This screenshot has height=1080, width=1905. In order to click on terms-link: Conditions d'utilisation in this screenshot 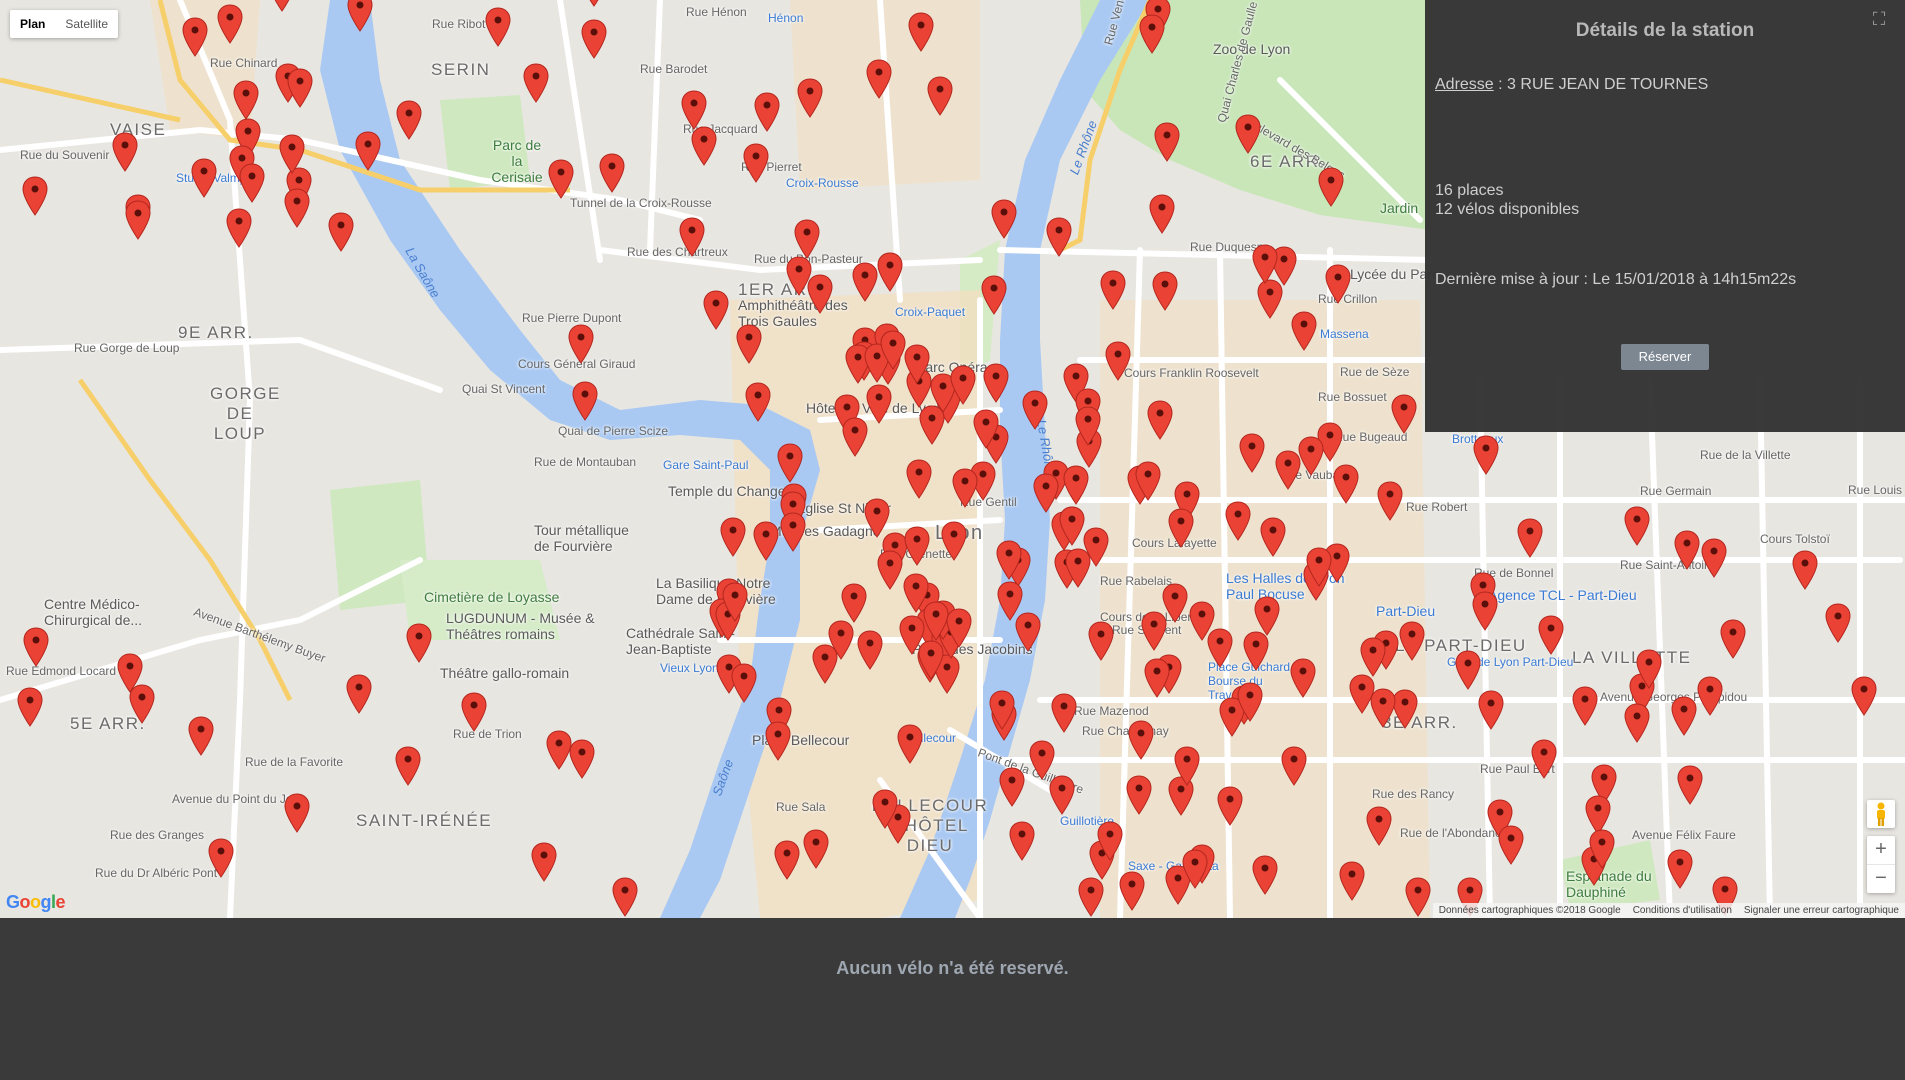, I will do `click(1682, 911)`.